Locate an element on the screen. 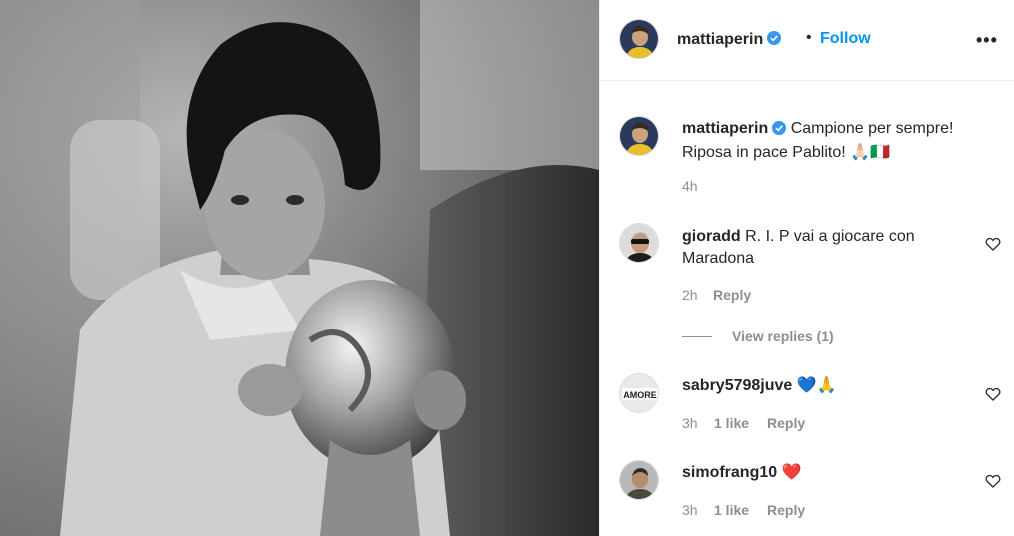 The width and height of the screenshot is (1014, 536). comment-timestamp: 2h is located at coordinates (690, 295).